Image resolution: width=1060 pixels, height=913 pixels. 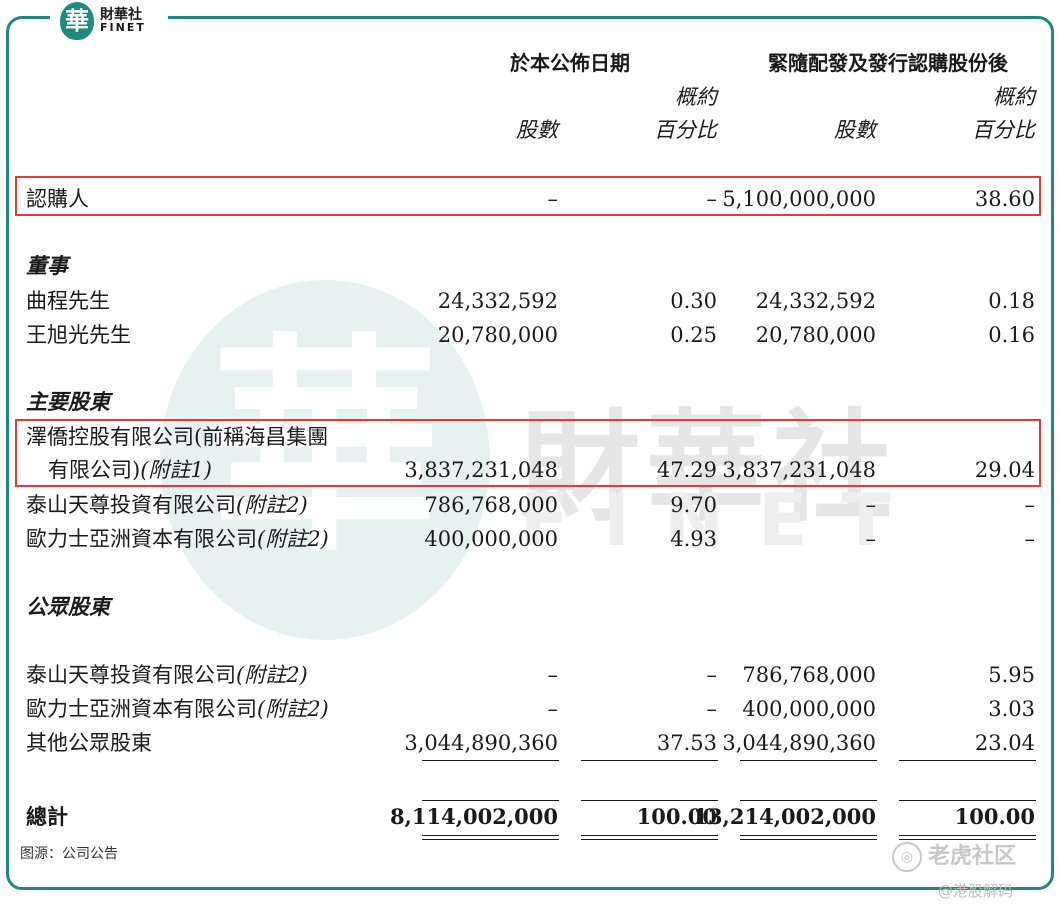 I want to click on major-name-line2: 有限公司)(附註1), so click(x=130, y=470).